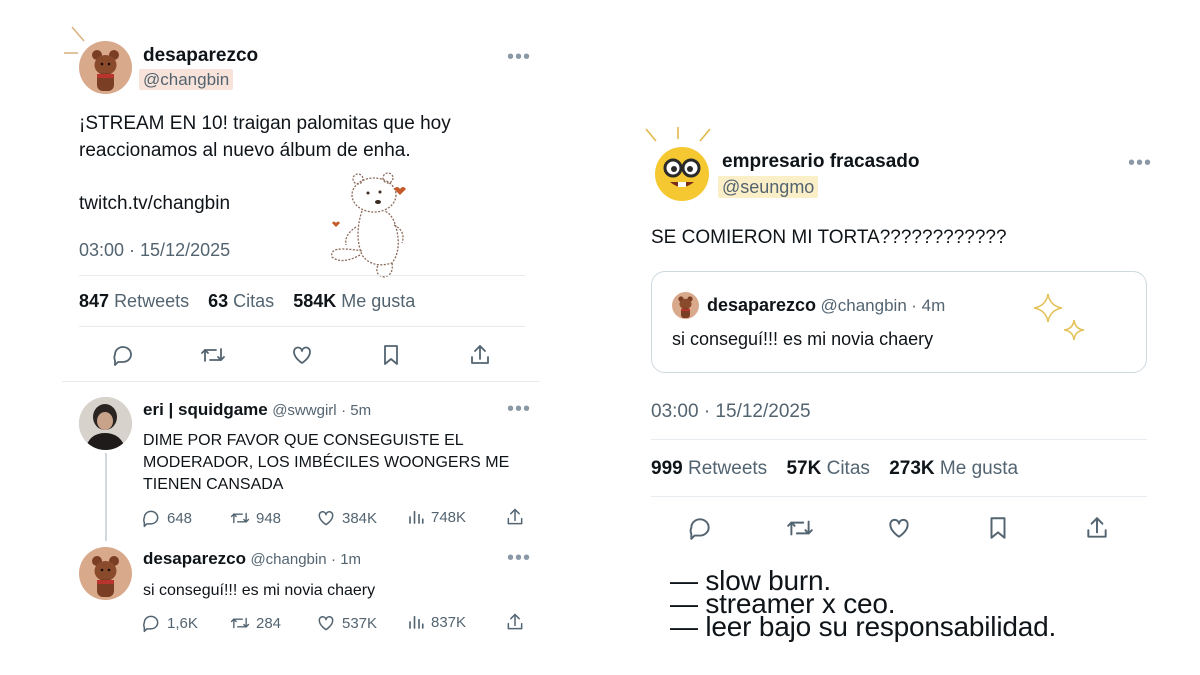 This screenshot has width=1200, height=675. Describe the element at coordinates (346, 559) in the screenshot. I see `reply-time: · 1m` at that location.